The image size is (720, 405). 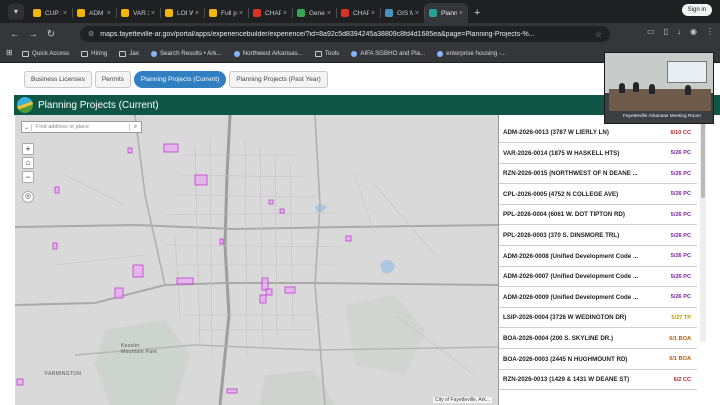 I want to click on browser-tab: VAR 2×, so click(x=138, y=13).